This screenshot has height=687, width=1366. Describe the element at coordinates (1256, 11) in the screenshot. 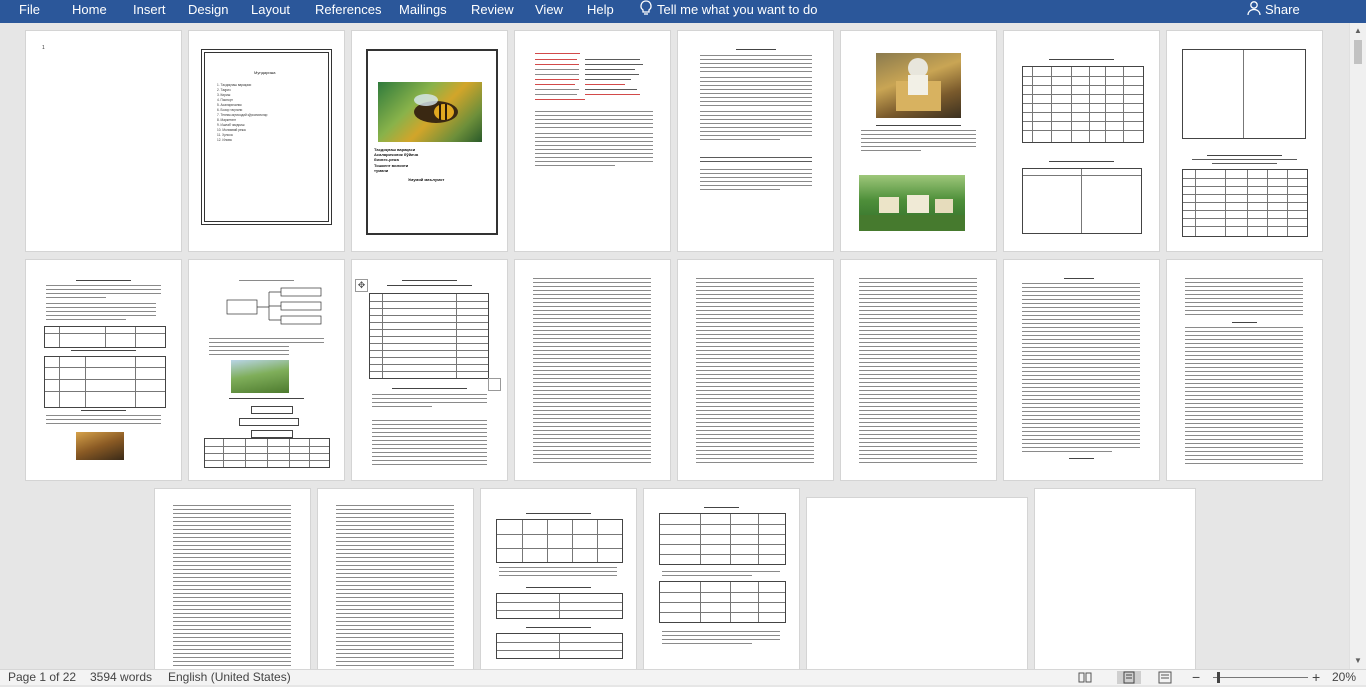

I see `person-icon` at that location.